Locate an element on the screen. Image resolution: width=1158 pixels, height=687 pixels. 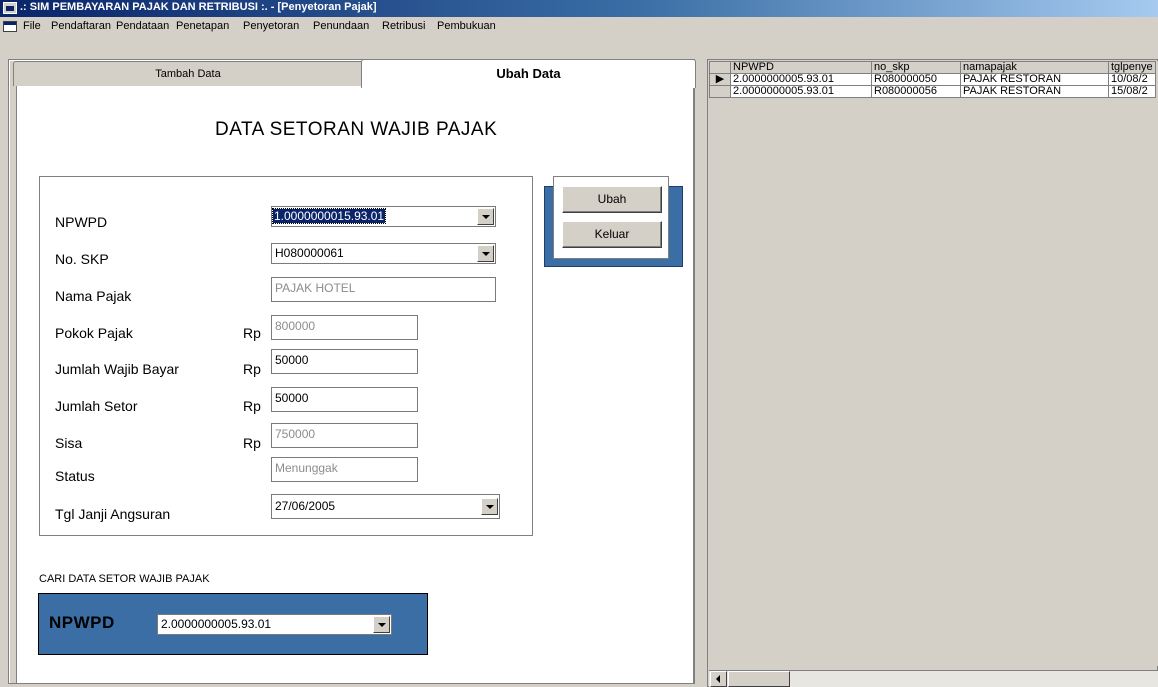
menu-pendataan: Pendataan is located at coordinates (142, 26).